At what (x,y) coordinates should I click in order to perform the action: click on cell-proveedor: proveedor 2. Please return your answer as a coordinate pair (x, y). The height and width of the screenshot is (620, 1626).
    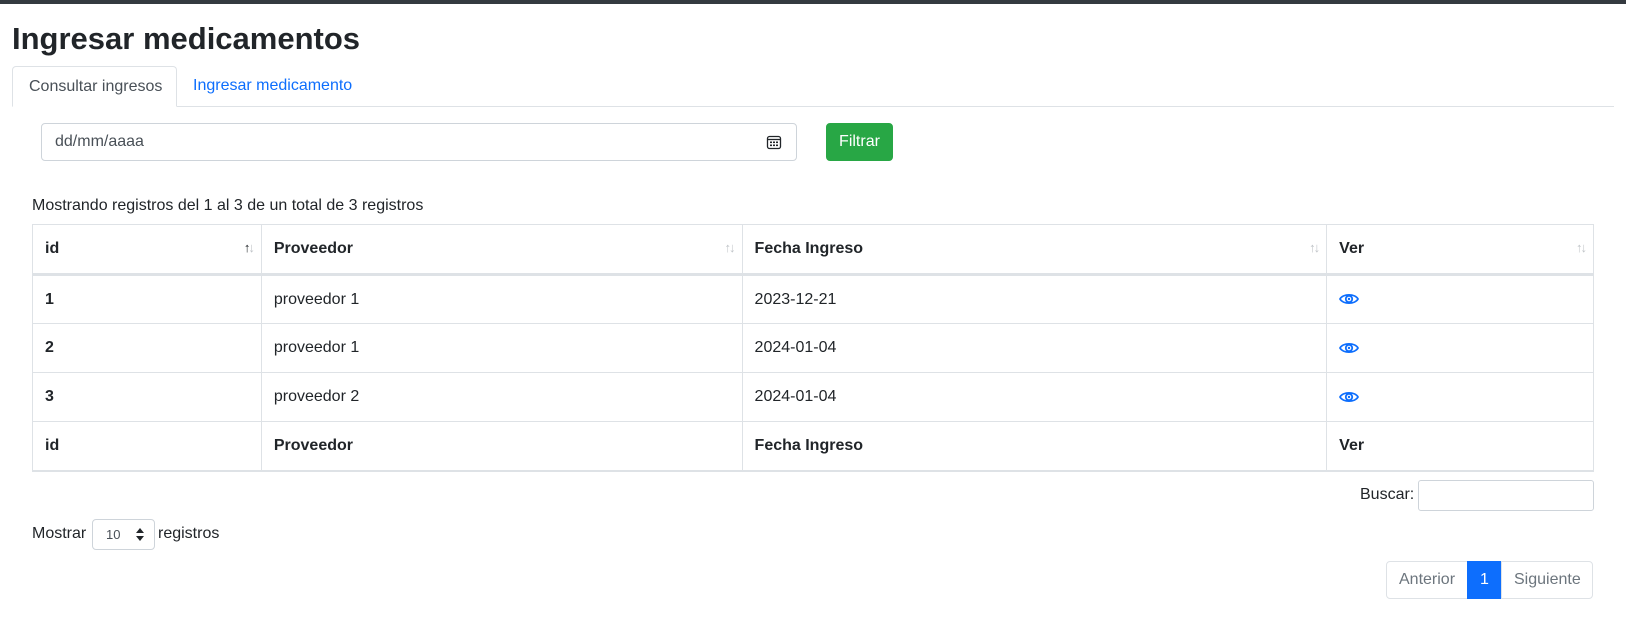
    Looking at the image, I should click on (501, 397).